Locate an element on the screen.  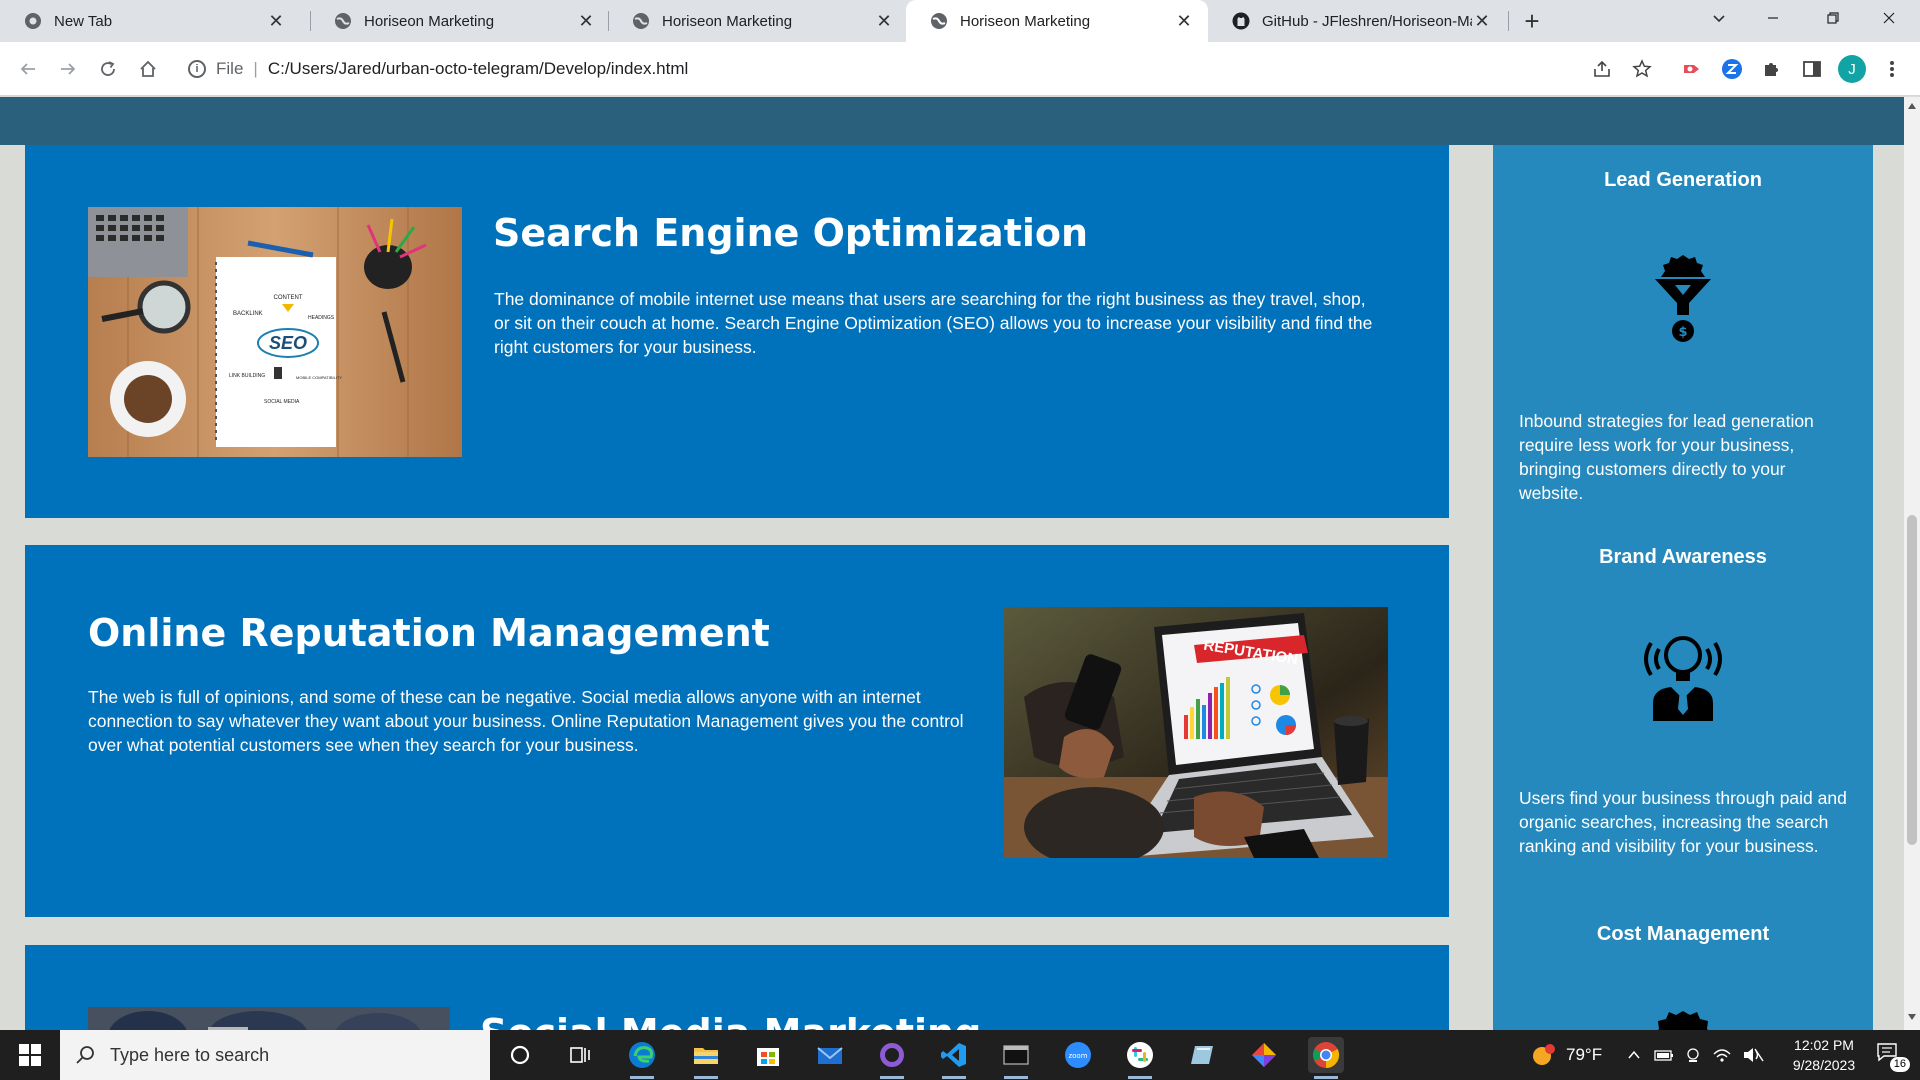
share-button is located at coordinates (1602, 69).